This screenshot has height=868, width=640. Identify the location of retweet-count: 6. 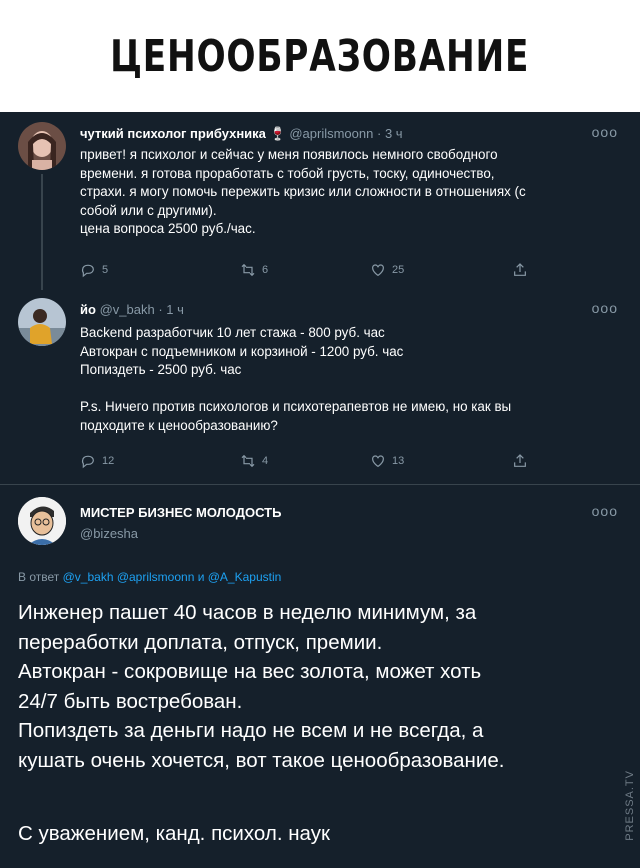
(265, 270).